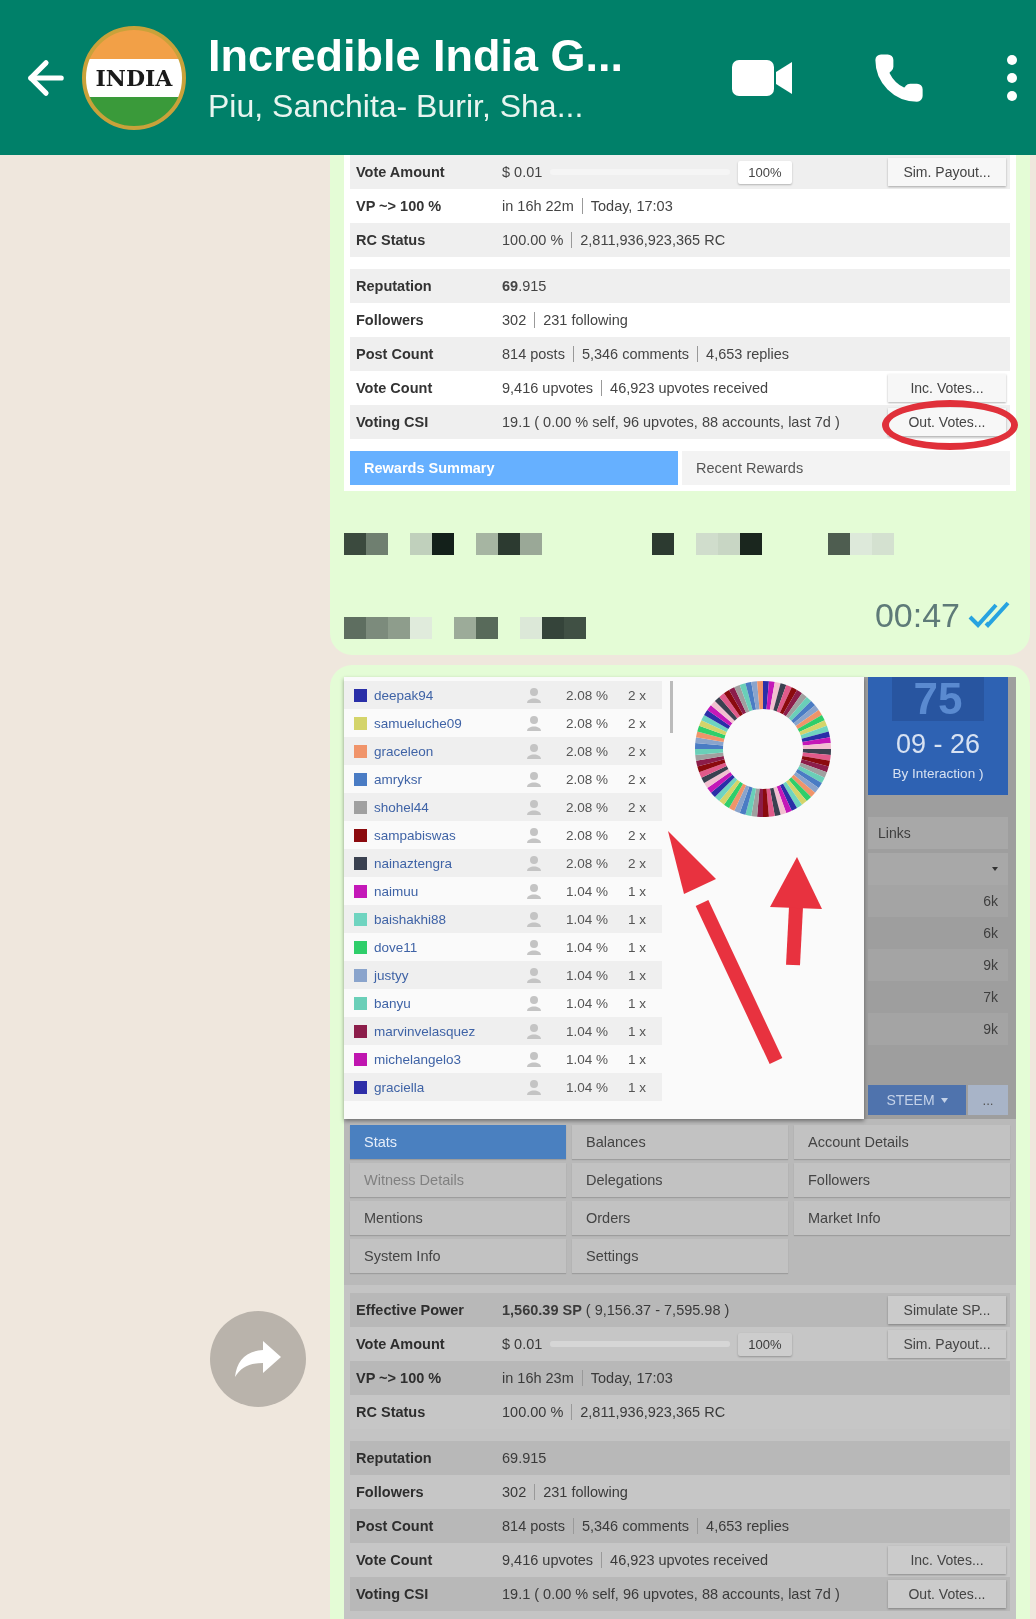  What do you see at coordinates (680, 1256) in the screenshot?
I see `nav-tab: Settings` at bounding box center [680, 1256].